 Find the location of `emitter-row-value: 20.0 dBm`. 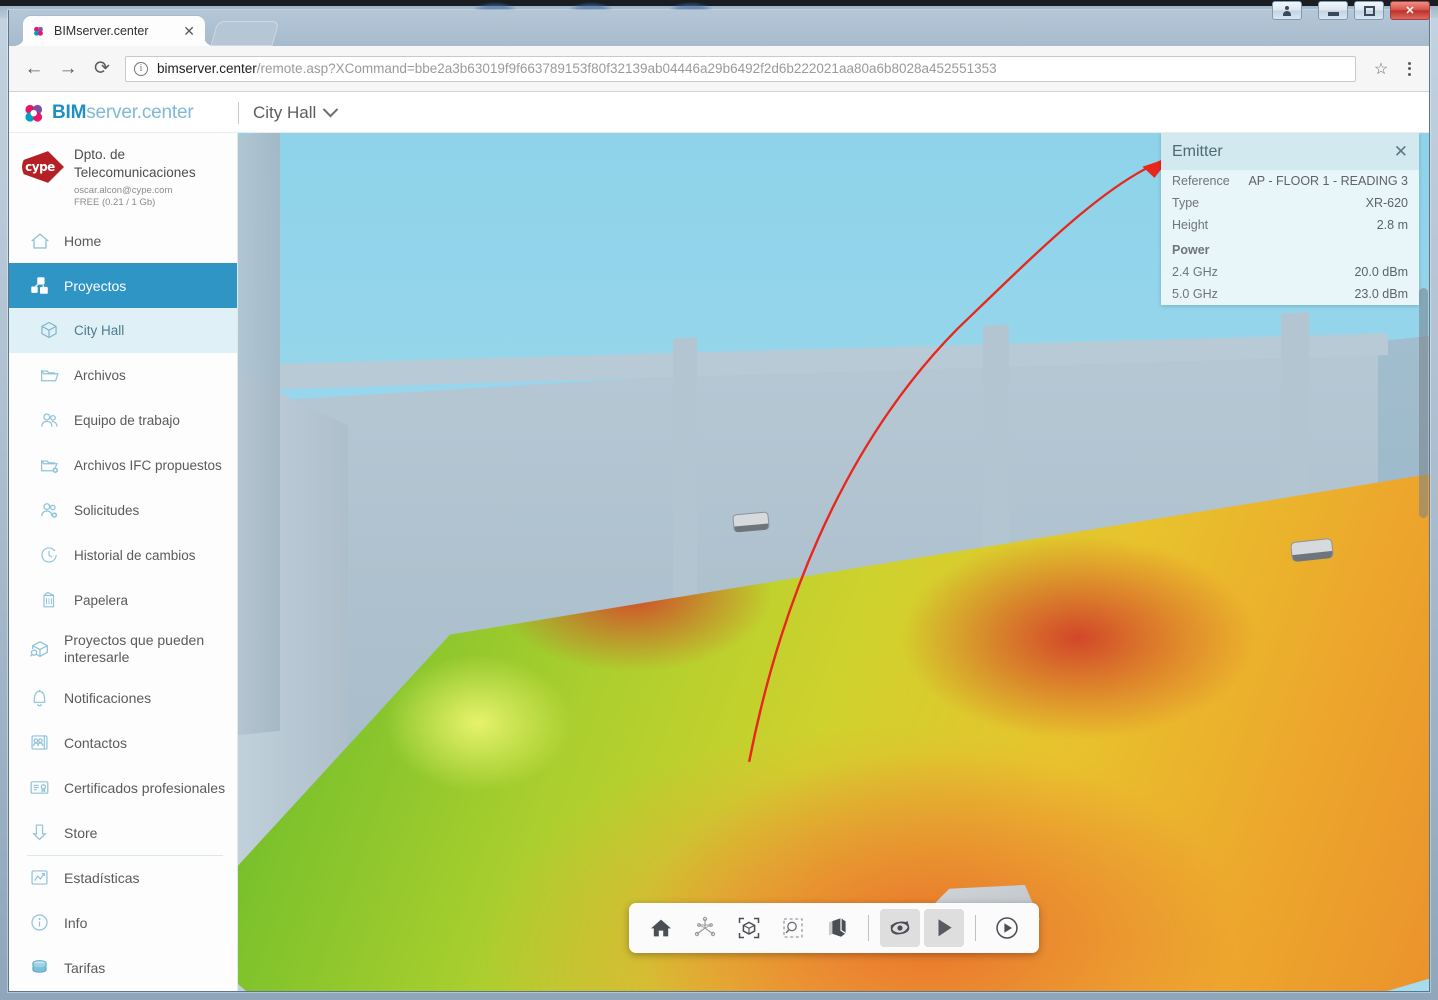

emitter-row-value: 20.0 dBm is located at coordinates (1381, 272).